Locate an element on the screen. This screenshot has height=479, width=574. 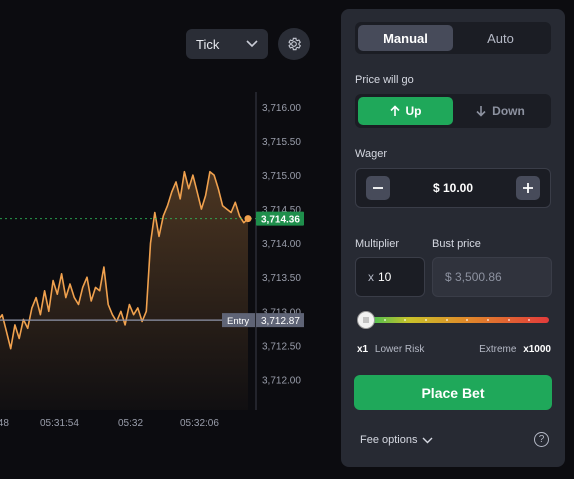
multiplier-input: x 10 is located at coordinates (390, 277).